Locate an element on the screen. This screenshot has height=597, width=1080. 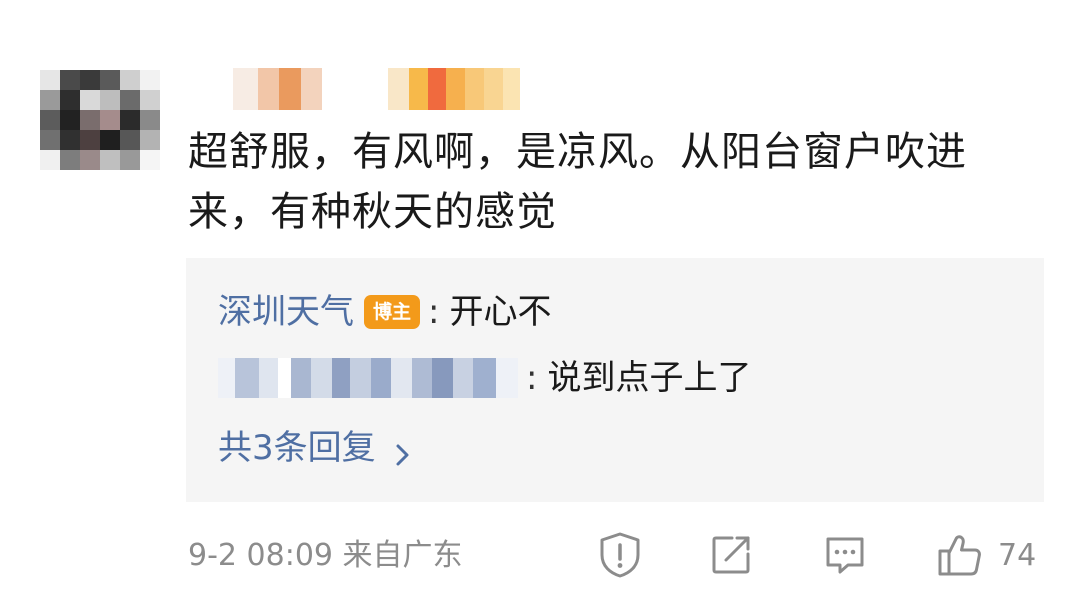
share-icon is located at coordinates (731, 555).